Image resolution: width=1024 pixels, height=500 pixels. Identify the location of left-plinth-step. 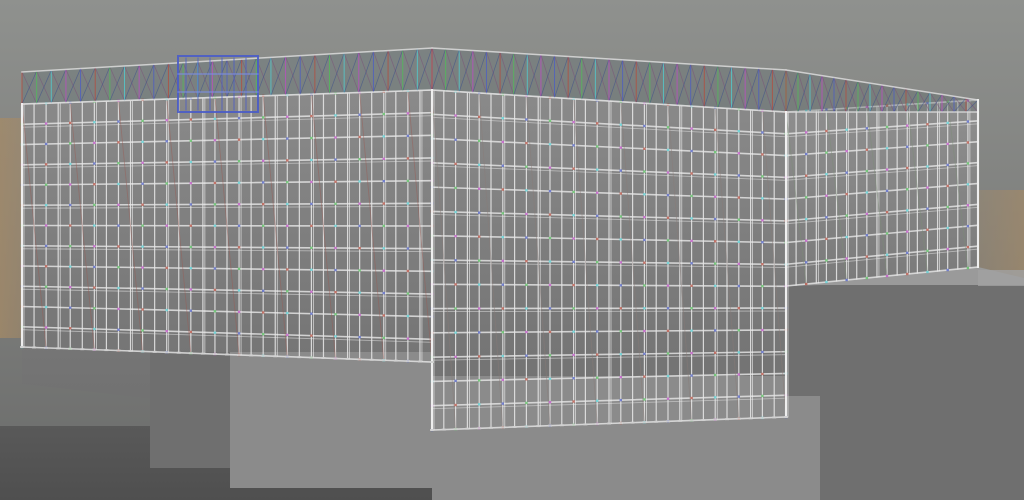
(190, 410).